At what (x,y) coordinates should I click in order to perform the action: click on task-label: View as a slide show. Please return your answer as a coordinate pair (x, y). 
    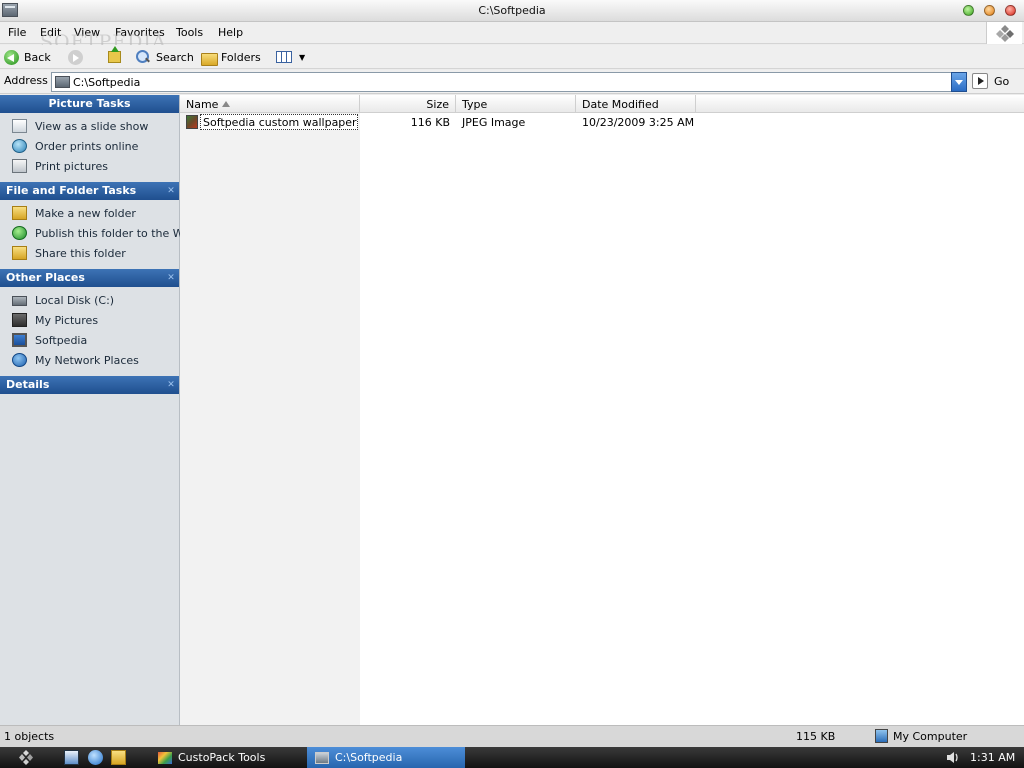
    Looking at the image, I should click on (92, 126).